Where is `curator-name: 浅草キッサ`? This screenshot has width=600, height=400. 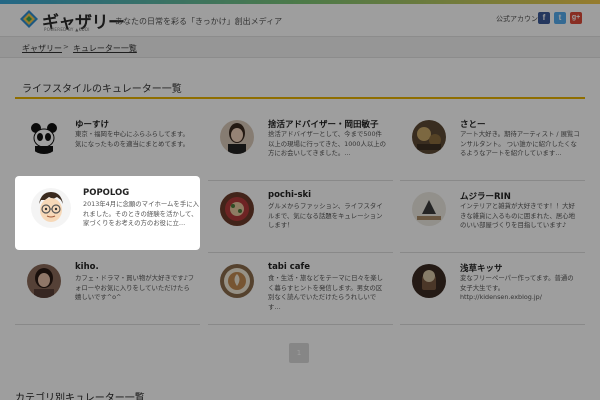 curator-name: 浅草キッサ is located at coordinates (481, 268).